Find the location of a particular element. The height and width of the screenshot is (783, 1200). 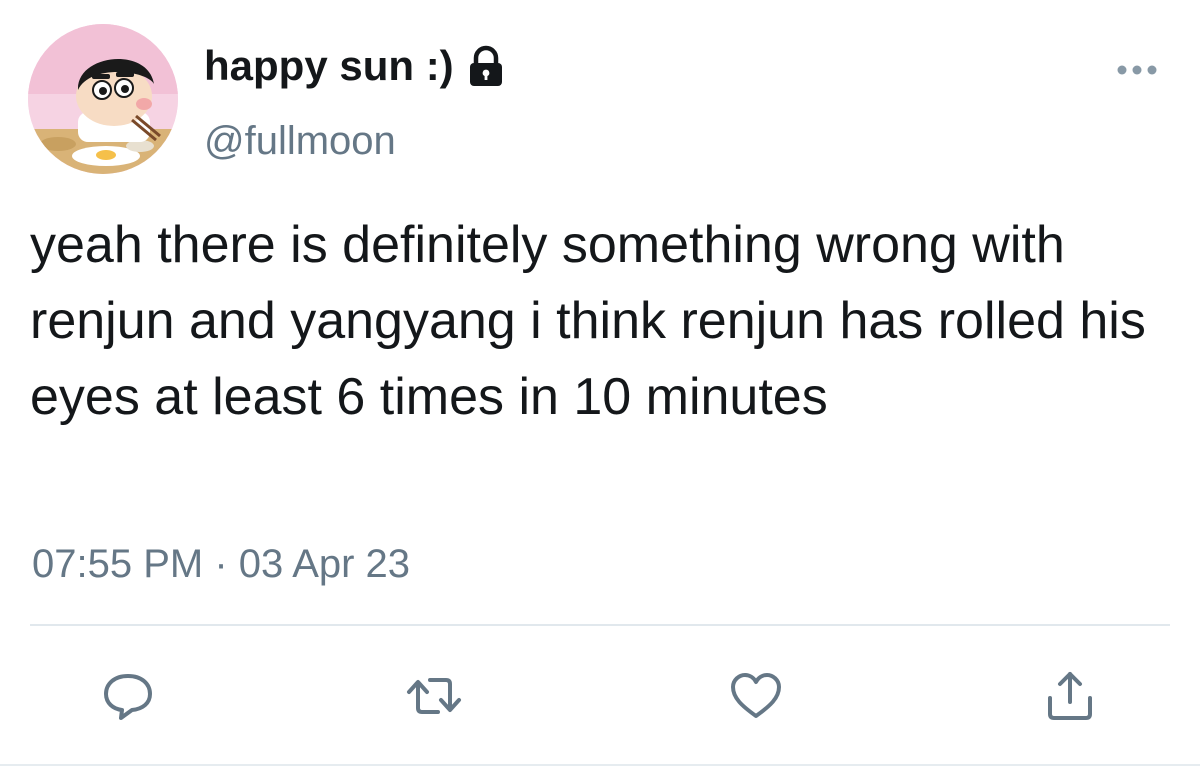

like-button is located at coordinates (756, 698).